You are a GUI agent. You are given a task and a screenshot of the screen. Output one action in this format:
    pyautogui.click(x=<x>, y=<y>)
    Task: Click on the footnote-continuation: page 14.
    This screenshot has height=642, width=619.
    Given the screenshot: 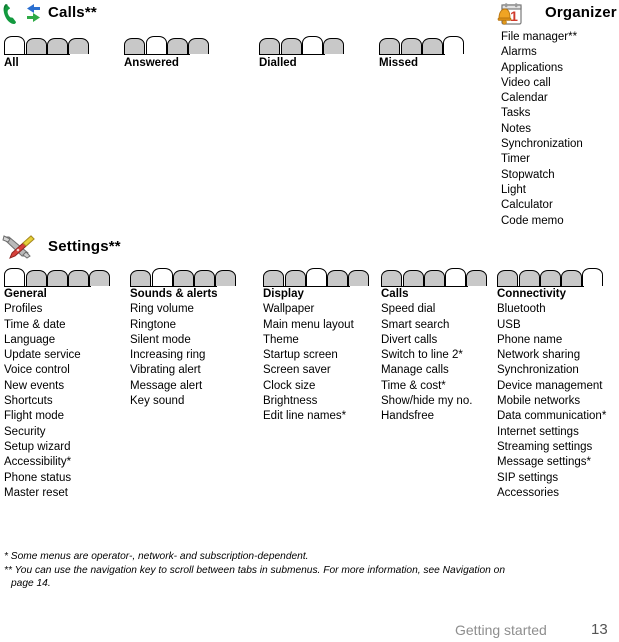 What is the action you would take?
    pyautogui.click(x=31, y=583)
    